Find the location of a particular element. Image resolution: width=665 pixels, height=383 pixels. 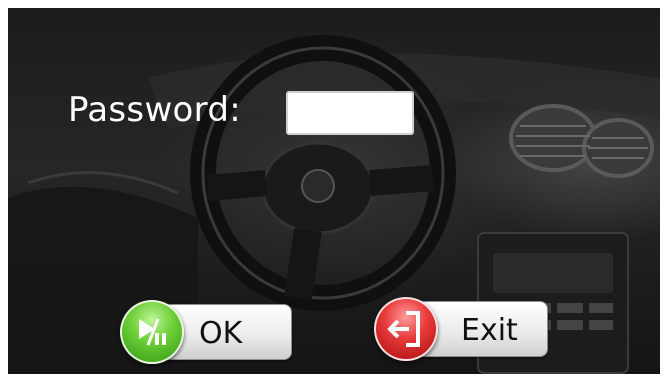

password-label: Password: is located at coordinates (154, 110).